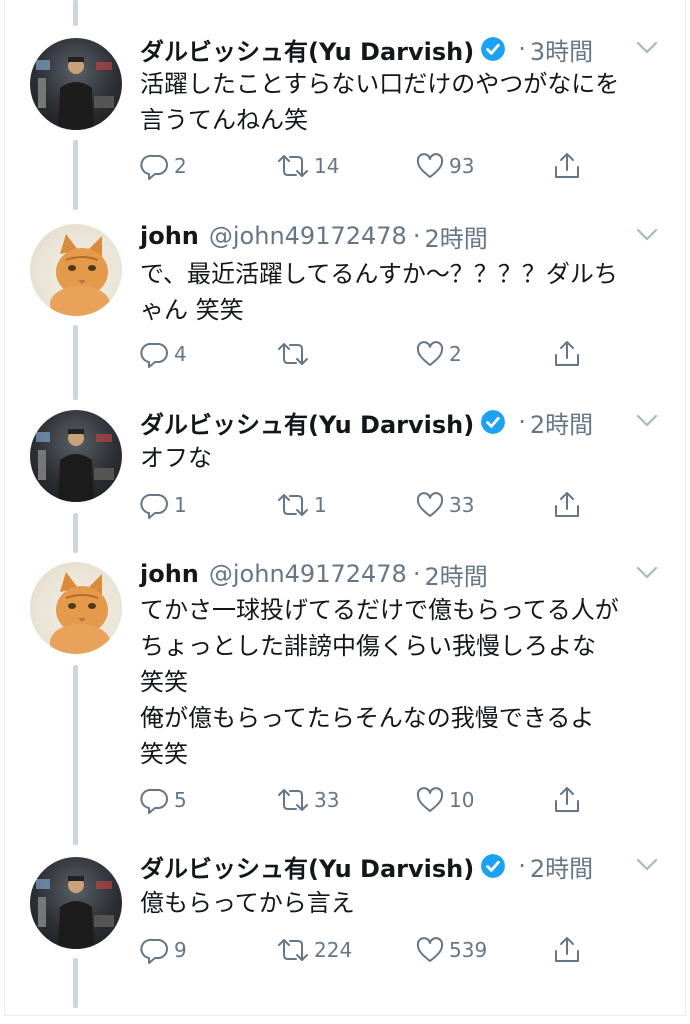  I want to click on retweet-button, so click(295, 354).